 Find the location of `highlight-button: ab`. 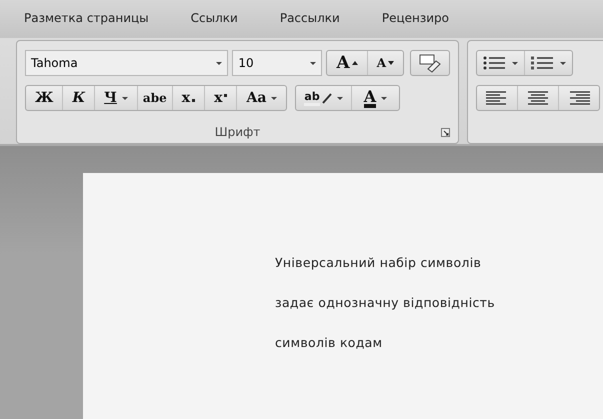

highlight-button: ab is located at coordinates (324, 98).